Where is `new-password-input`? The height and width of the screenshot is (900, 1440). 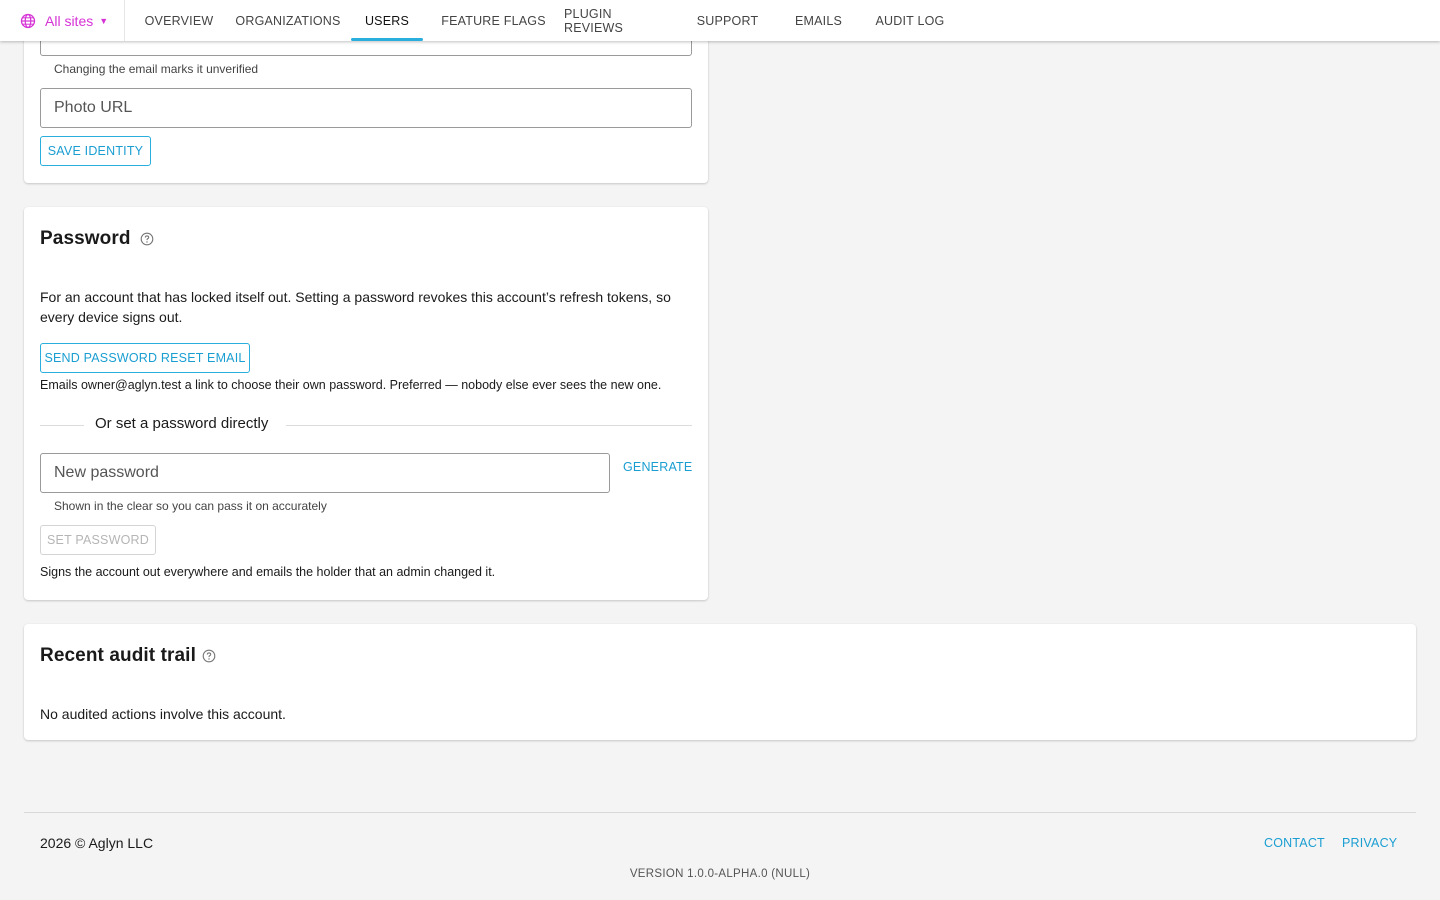
new-password-input is located at coordinates (325, 473).